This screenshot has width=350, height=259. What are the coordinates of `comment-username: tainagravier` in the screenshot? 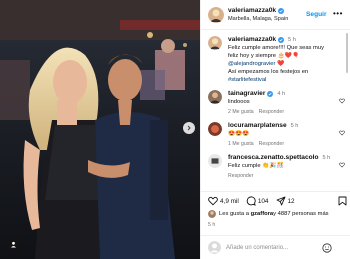 It's located at (246, 93).